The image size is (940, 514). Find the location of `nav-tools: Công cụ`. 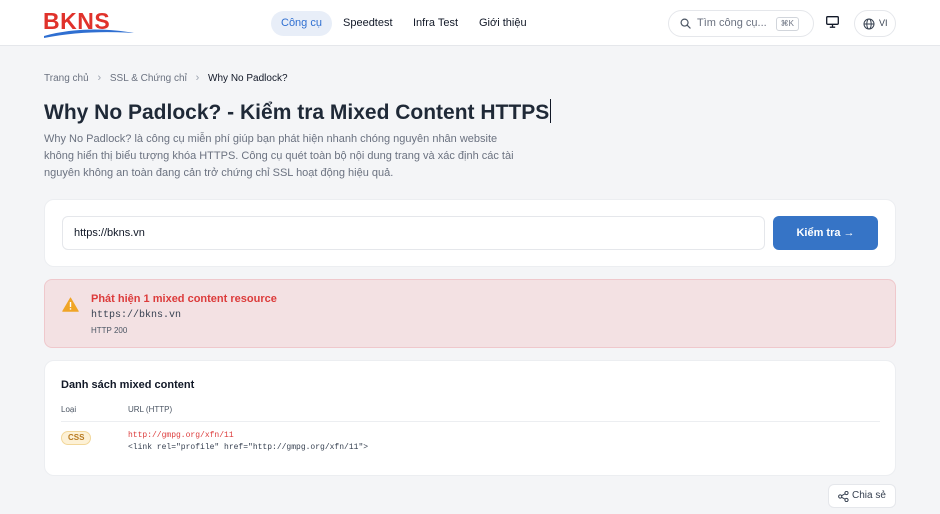

nav-tools: Công cụ is located at coordinates (301, 23).